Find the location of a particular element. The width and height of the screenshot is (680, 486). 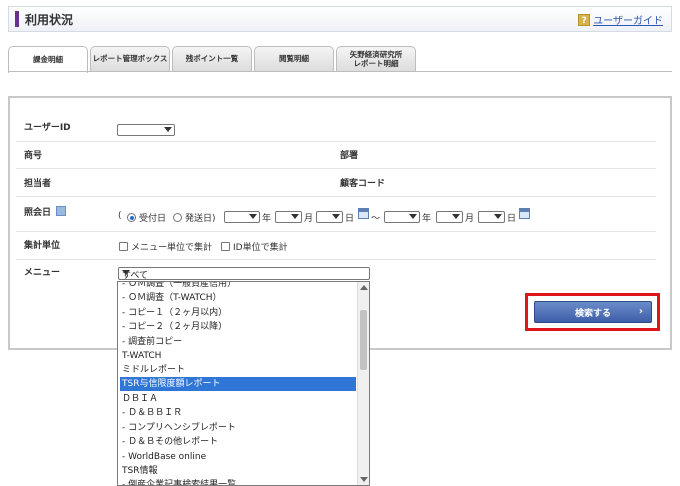

help-icon: ? is located at coordinates (584, 19).